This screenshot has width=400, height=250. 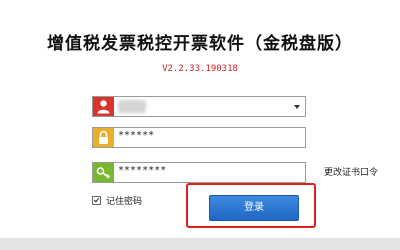 What do you see at coordinates (124, 202) in the screenshot?
I see `remember-password-label: 记住密码` at bounding box center [124, 202].